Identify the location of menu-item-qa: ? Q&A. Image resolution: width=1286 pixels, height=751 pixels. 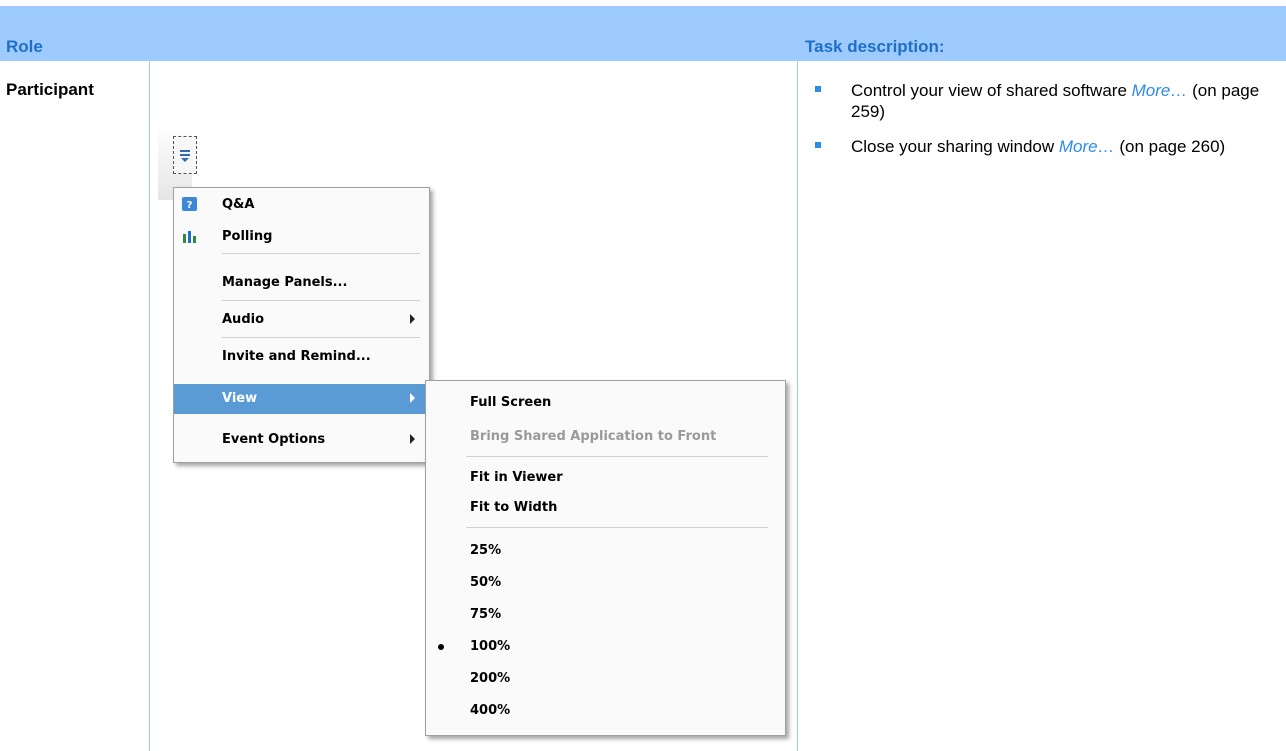
(301, 205).